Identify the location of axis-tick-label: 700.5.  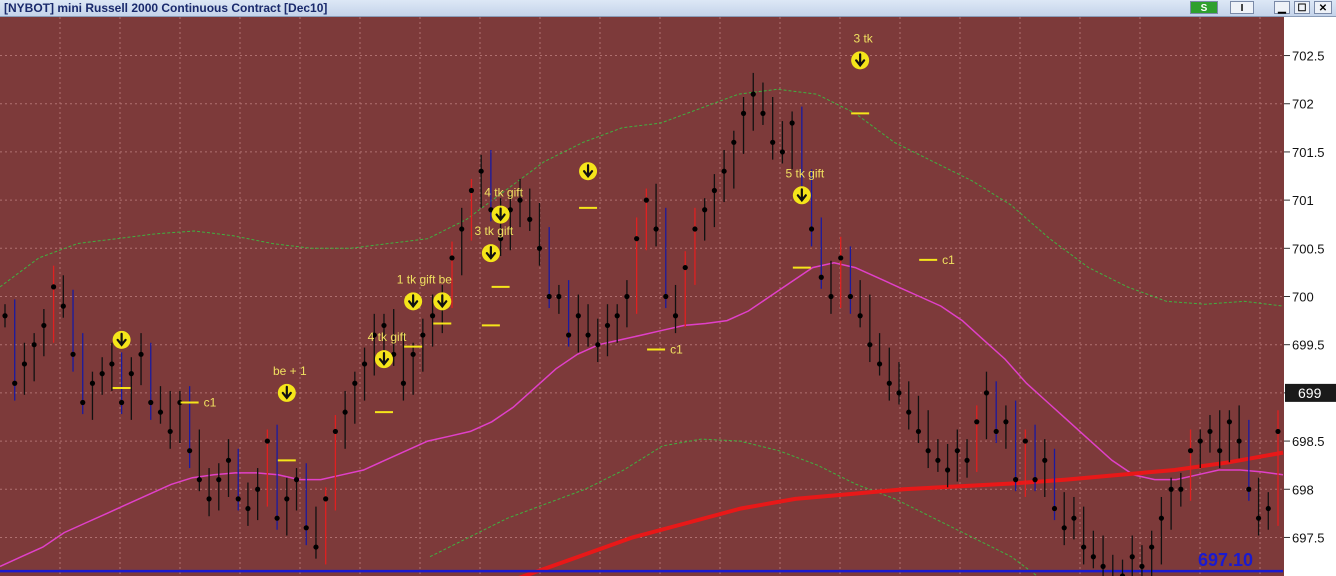
(1308, 248).